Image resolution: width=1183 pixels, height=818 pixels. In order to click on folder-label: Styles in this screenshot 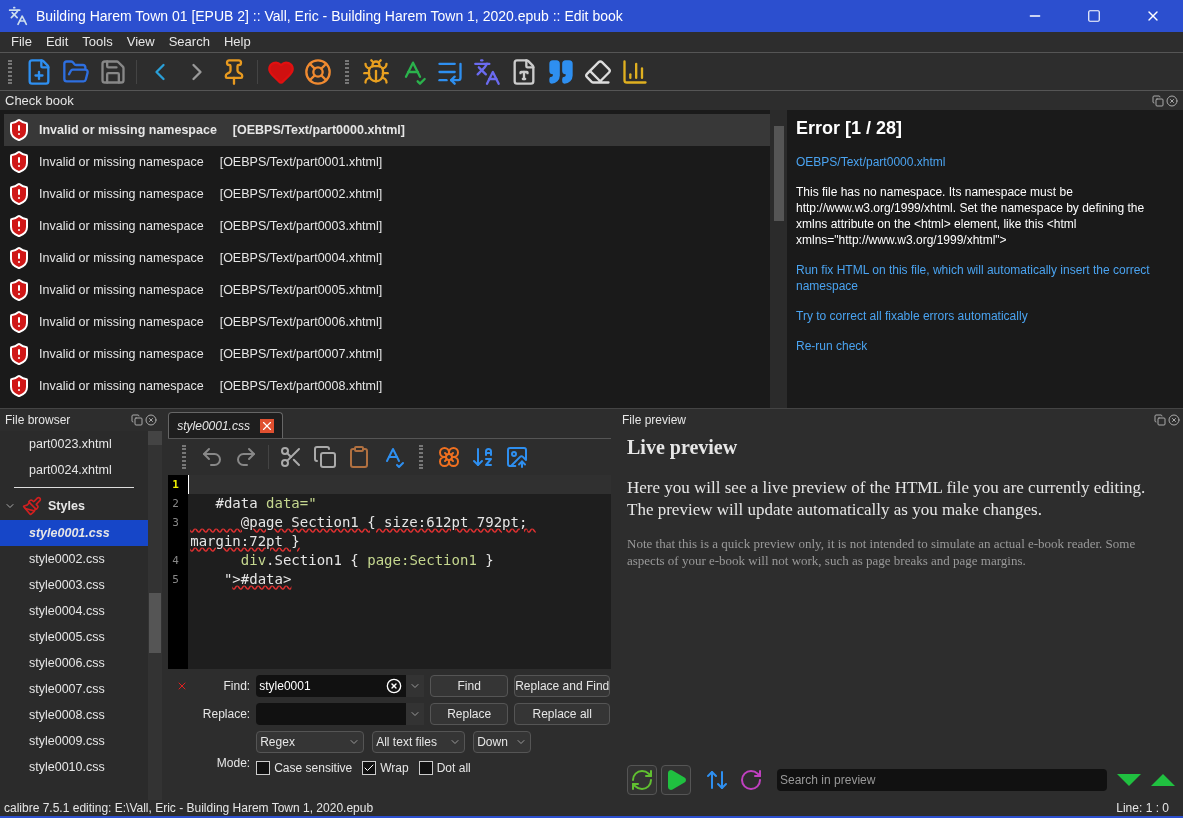, I will do `click(66, 506)`.